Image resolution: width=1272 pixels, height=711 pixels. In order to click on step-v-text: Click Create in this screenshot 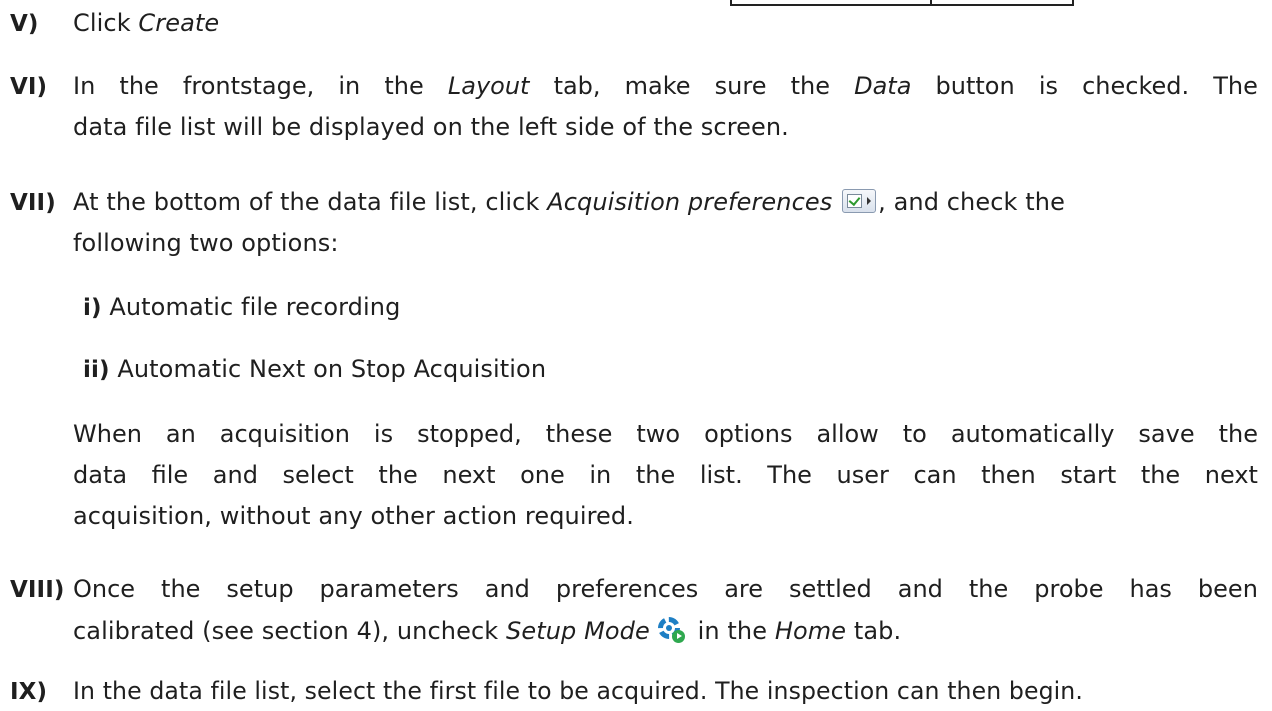, I will do `click(146, 23)`.